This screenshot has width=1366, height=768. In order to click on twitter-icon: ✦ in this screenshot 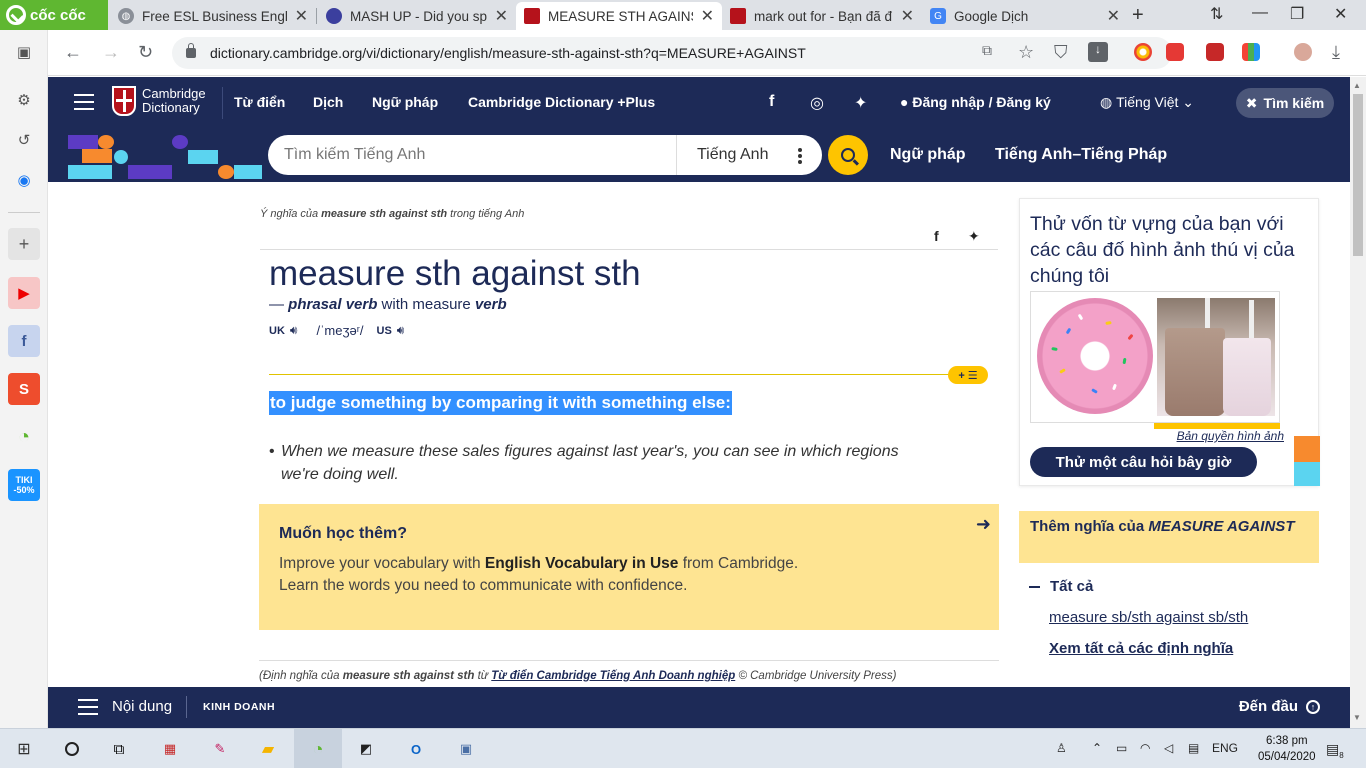, I will do `click(860, 103)`.